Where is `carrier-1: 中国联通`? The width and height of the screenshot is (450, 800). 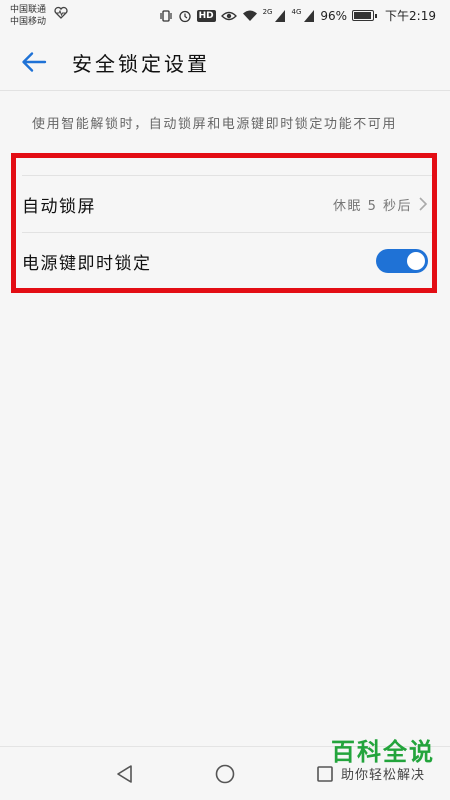 carrier-1: 中国联通 is located at coordinates (28, 10).